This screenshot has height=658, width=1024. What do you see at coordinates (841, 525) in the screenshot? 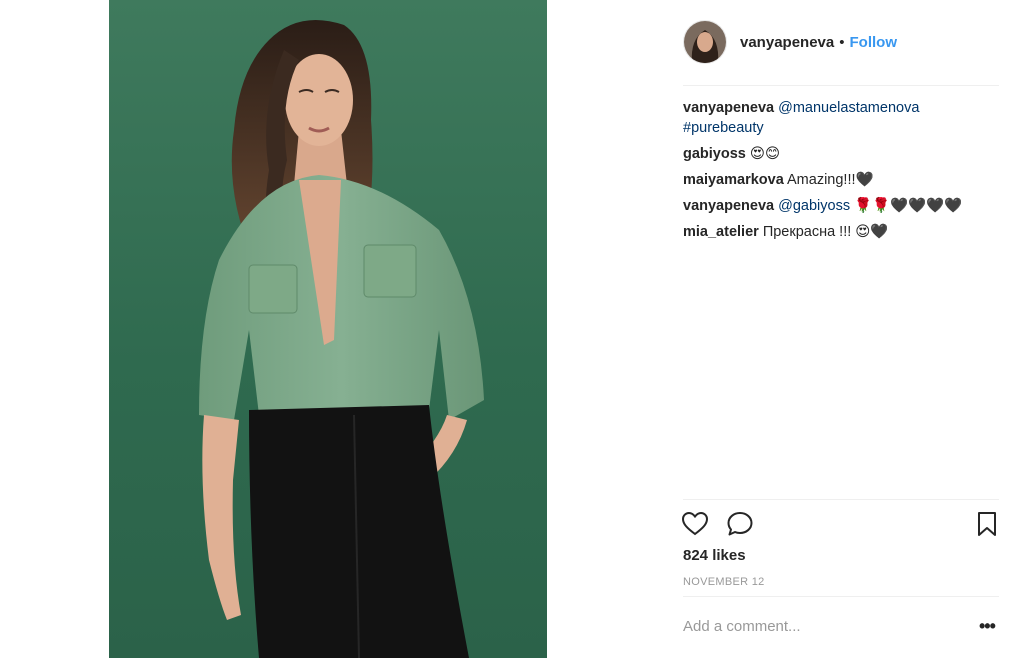
I see `action-bar` at bounding box center [841, 525].